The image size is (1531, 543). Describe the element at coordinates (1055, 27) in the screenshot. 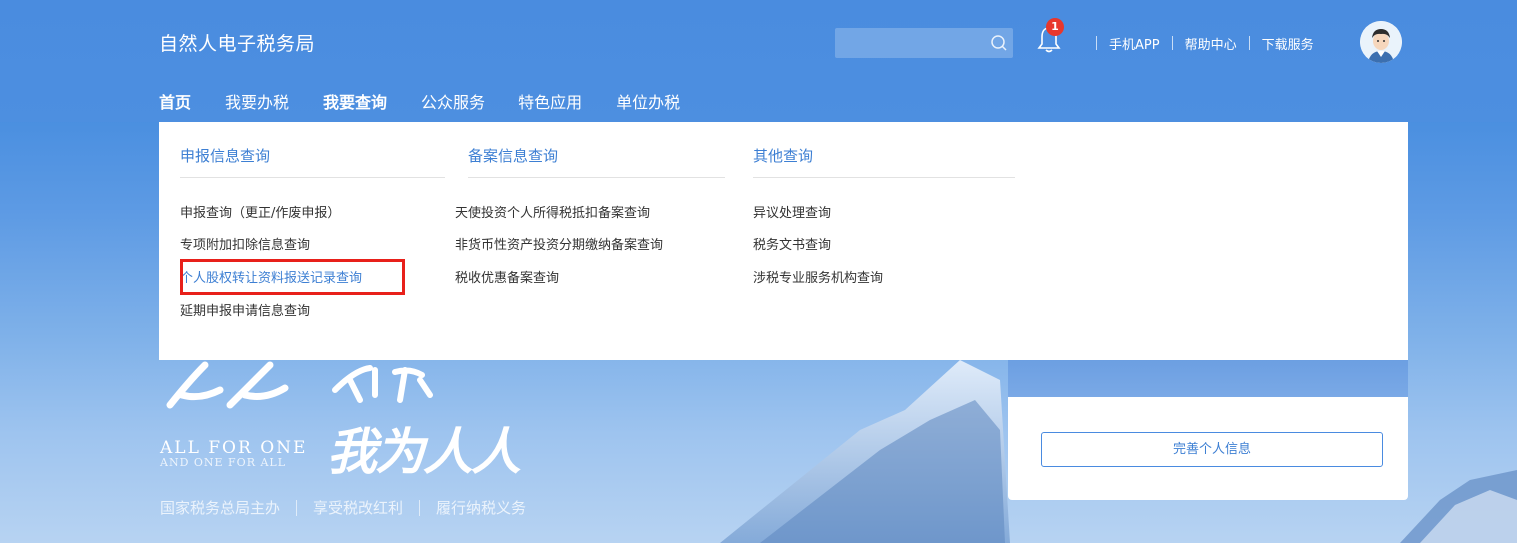

I see `notification-badge: 1` at that location.